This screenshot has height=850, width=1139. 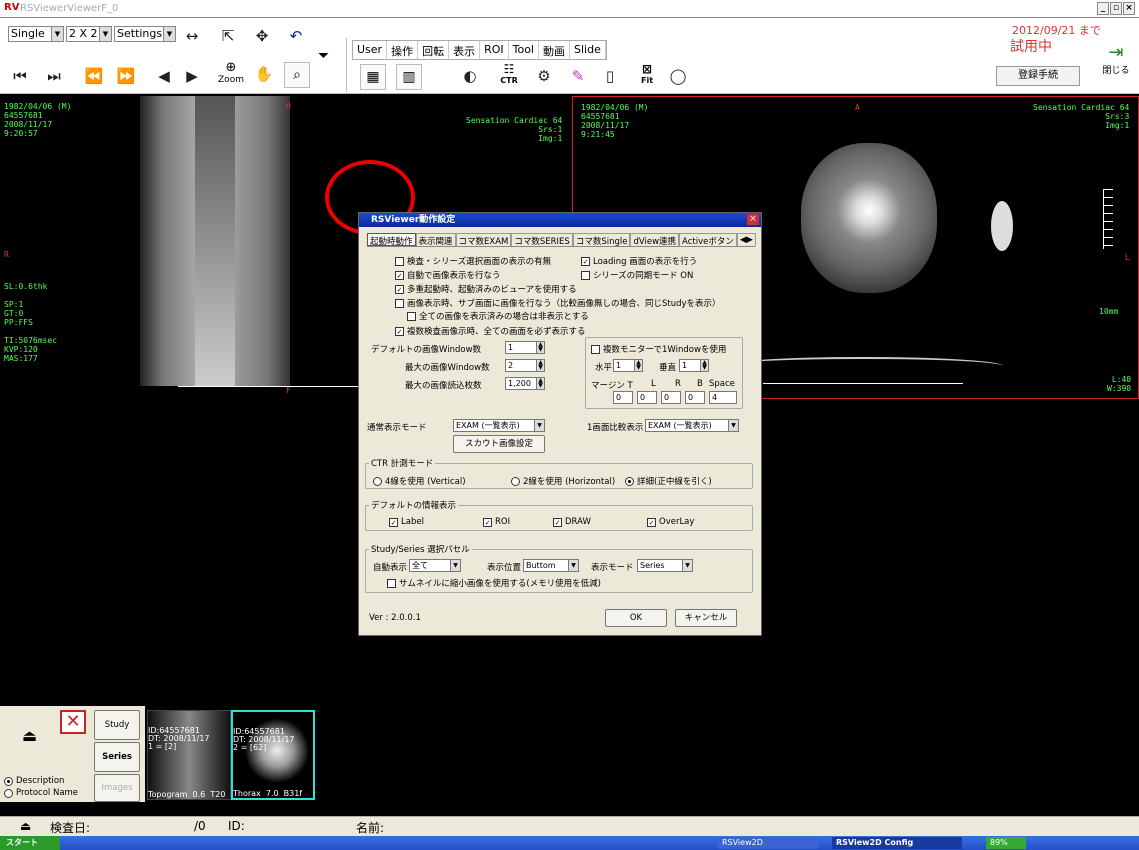 What do you see at coordinates (509, 73) in the screenshot?
I see `ctr-button: ☷ CTR` at bounding box center [509, 73].